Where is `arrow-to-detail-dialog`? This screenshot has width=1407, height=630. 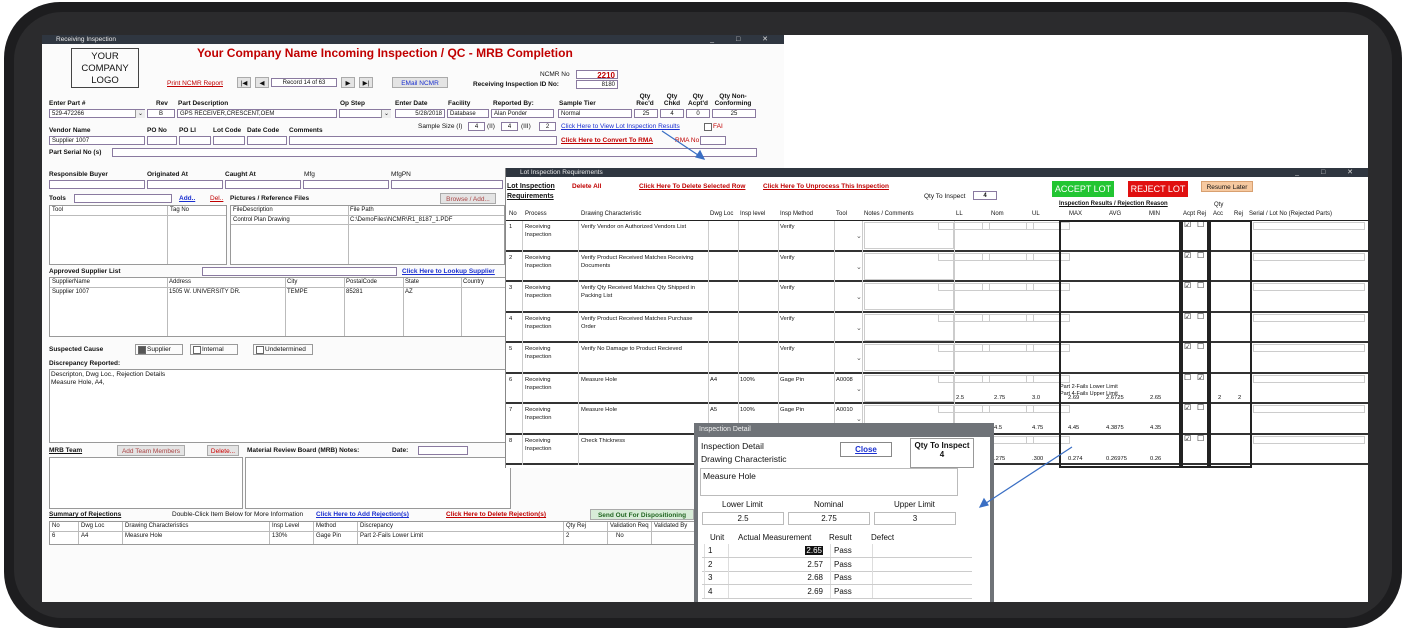
arrow-to-detail-dialog is located at coordinates (1026, 477).